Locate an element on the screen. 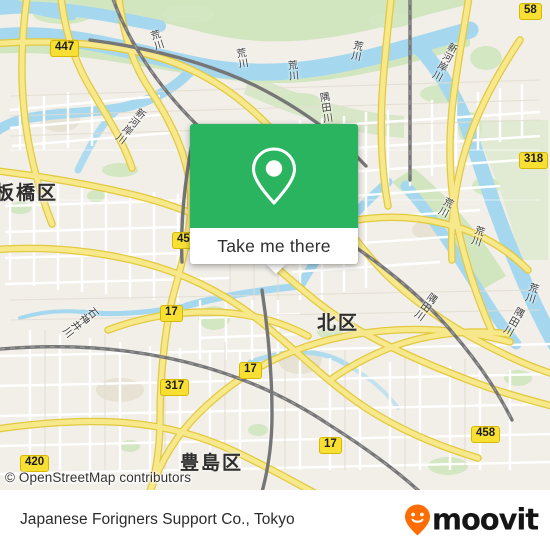  place-label: 北区 is located at coordinates (338, 323).